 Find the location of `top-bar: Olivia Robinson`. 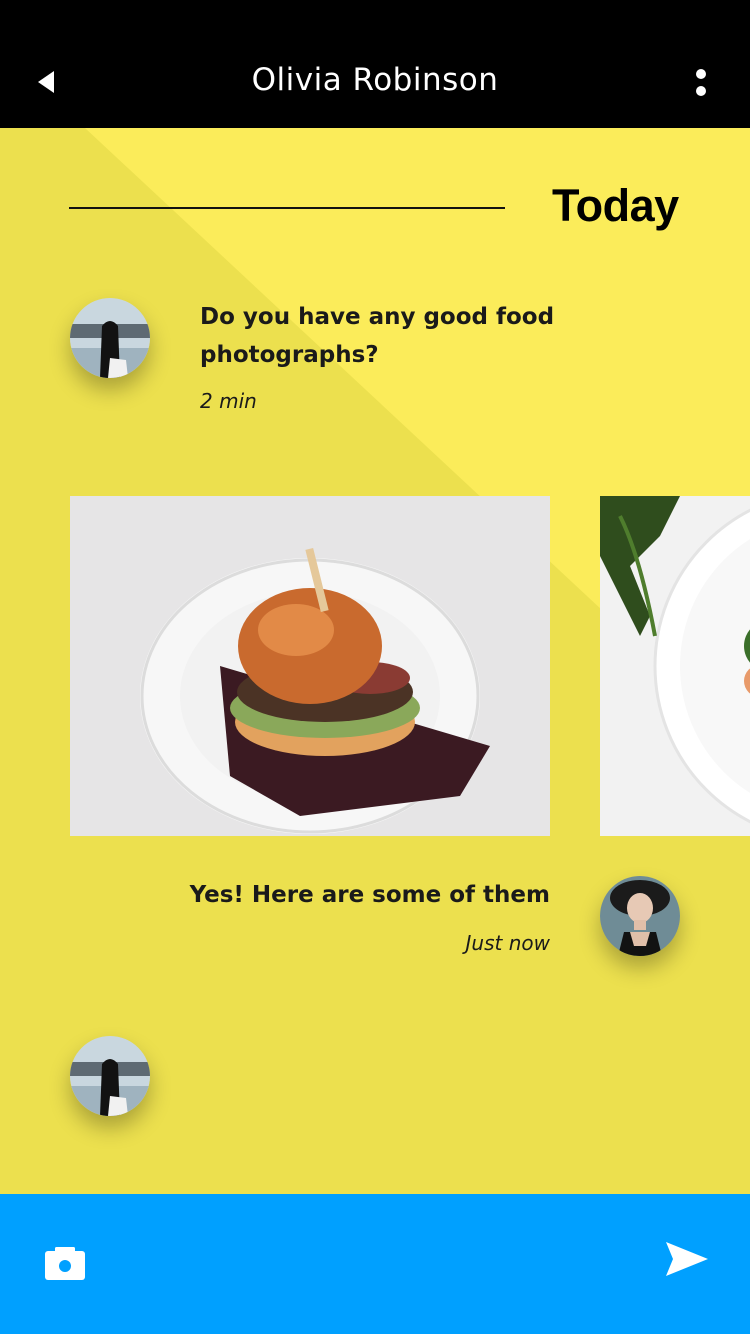

top-bar: Olivia Robinson is located at coordinates (375, 64).